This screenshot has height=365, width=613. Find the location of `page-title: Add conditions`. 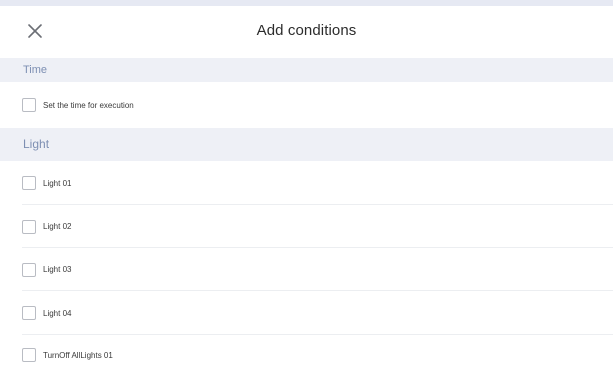

page-title: Add conditions is located at coordinates (306, 30).